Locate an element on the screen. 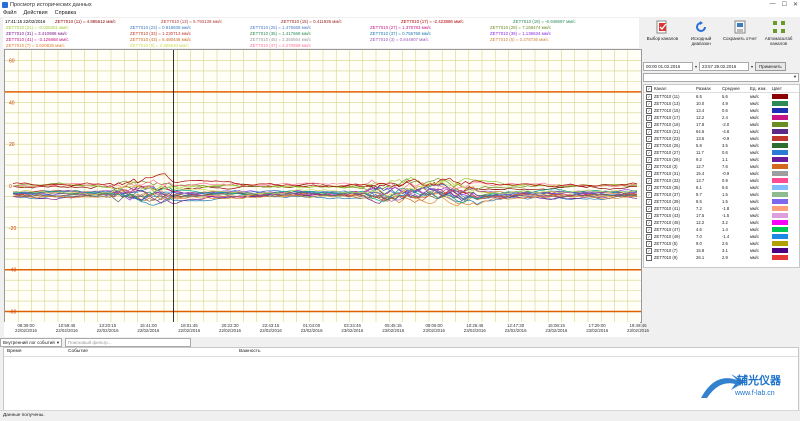  column-header-color: Цвет is located at coordinates (782, 88).